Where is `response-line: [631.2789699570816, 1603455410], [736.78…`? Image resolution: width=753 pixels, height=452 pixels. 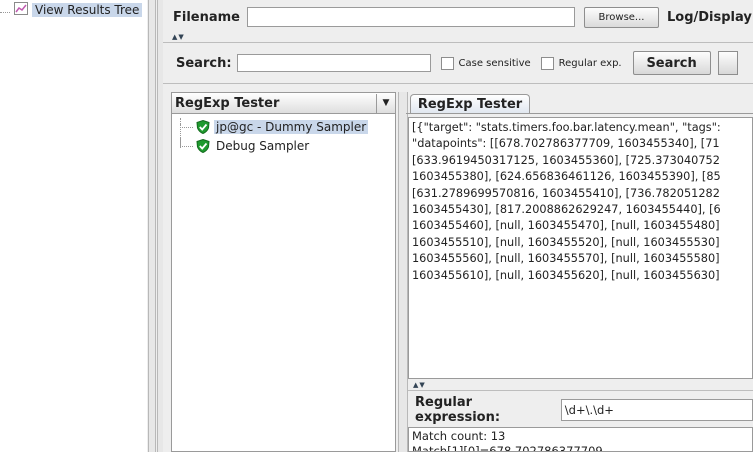
response-line: [631.2789699570816, 1603455410], [736.78… is located at coordinates (566, 193).